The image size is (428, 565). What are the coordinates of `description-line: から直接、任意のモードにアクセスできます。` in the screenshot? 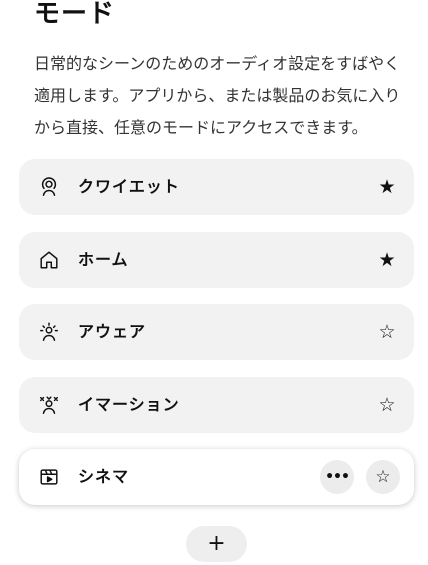 It's located at (201, 127).